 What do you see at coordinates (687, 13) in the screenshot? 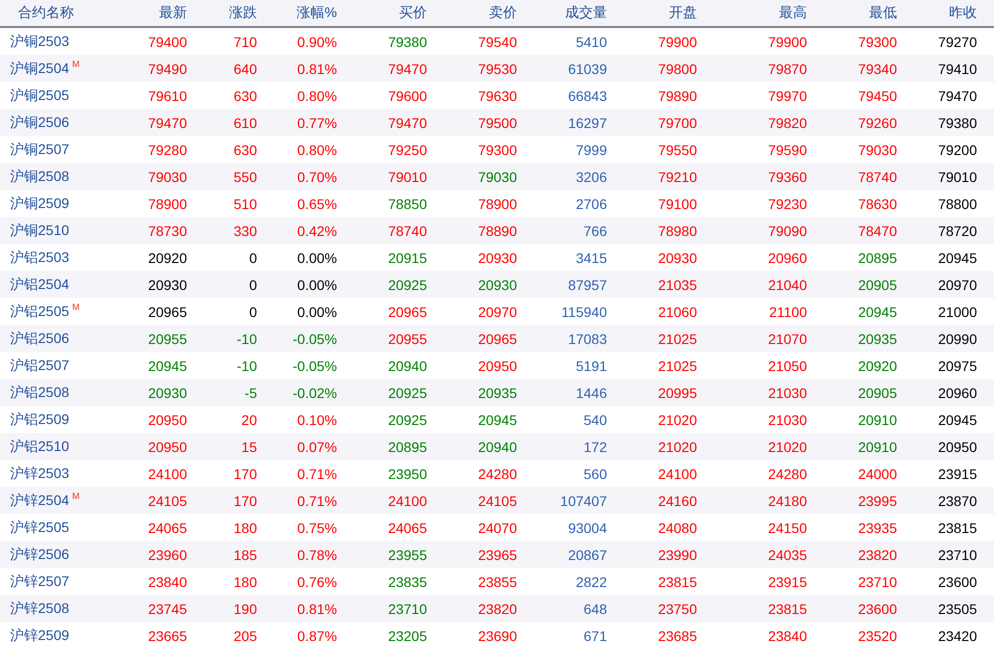
I see `column-header: 开盘` at bounding box center [687, 13].